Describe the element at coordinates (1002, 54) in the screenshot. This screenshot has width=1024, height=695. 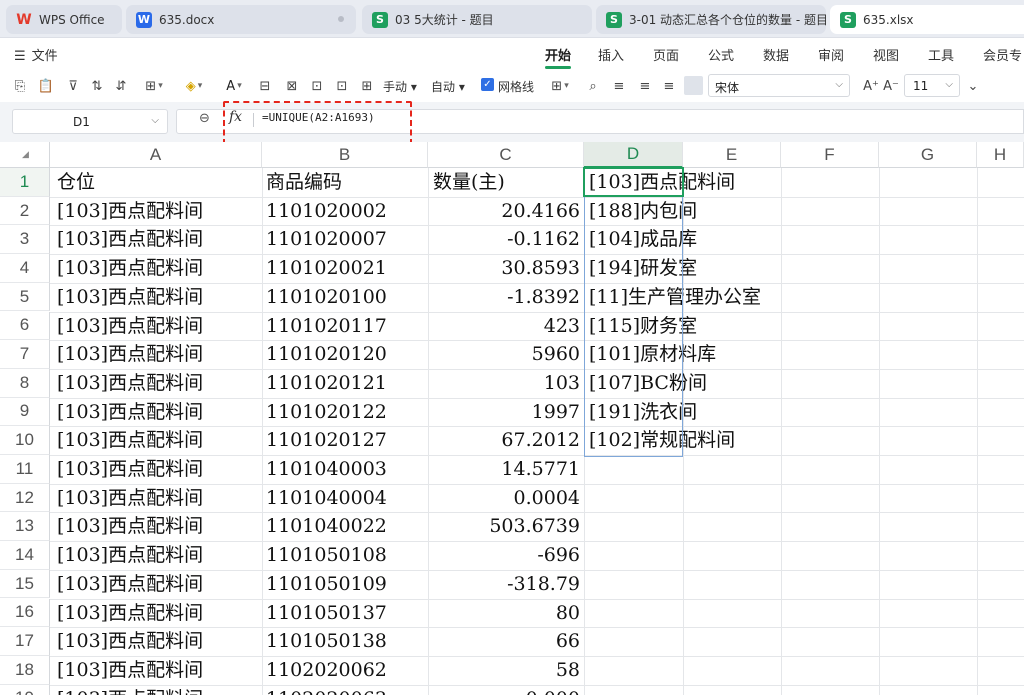
I see `menu-member: 会员专` at that location.